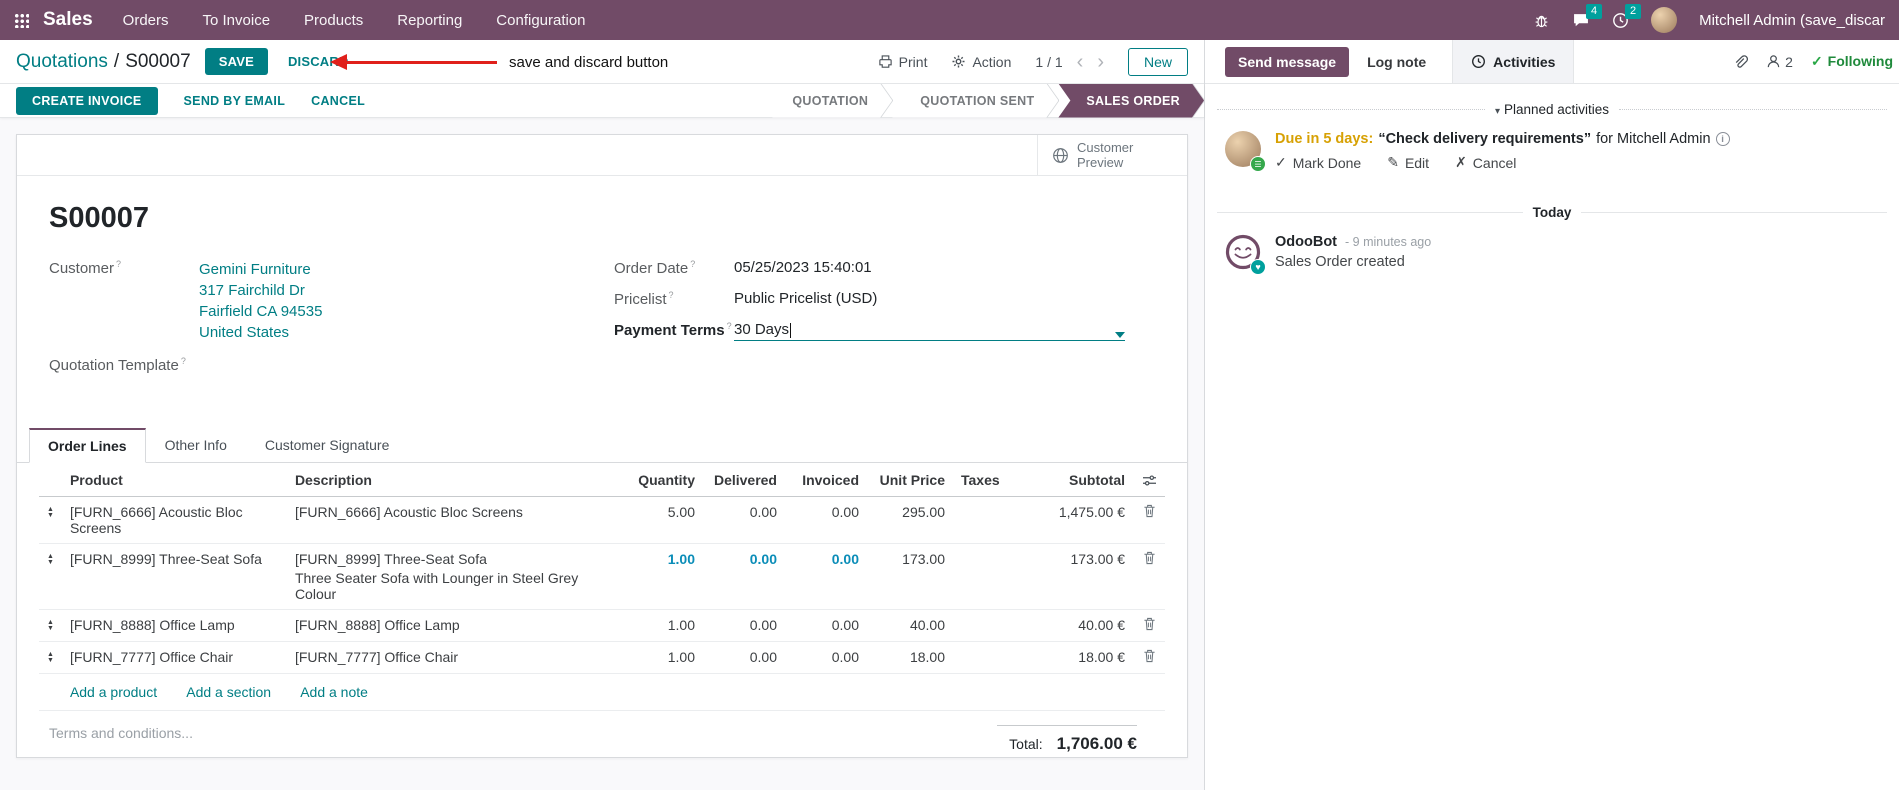 The width and height of the screenshot is (1899, 790). I want to click on col-subtotal: Subtotal, so click(1071, 480).